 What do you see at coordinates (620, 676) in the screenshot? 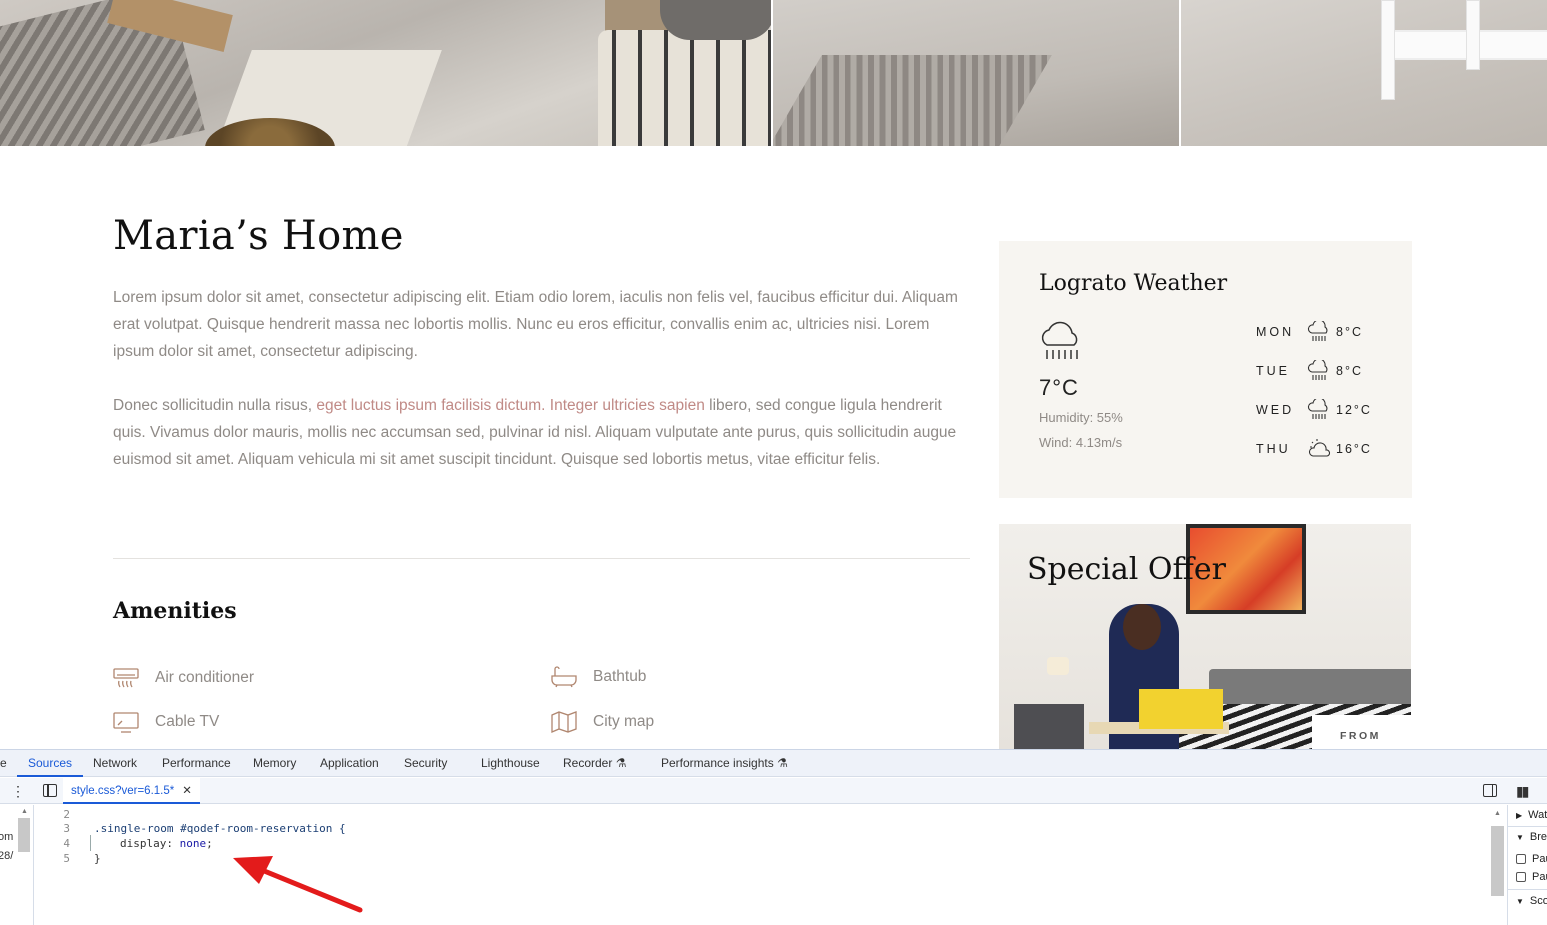
I see `amenity-label: Bathtub` at bounding box center [620, 676].